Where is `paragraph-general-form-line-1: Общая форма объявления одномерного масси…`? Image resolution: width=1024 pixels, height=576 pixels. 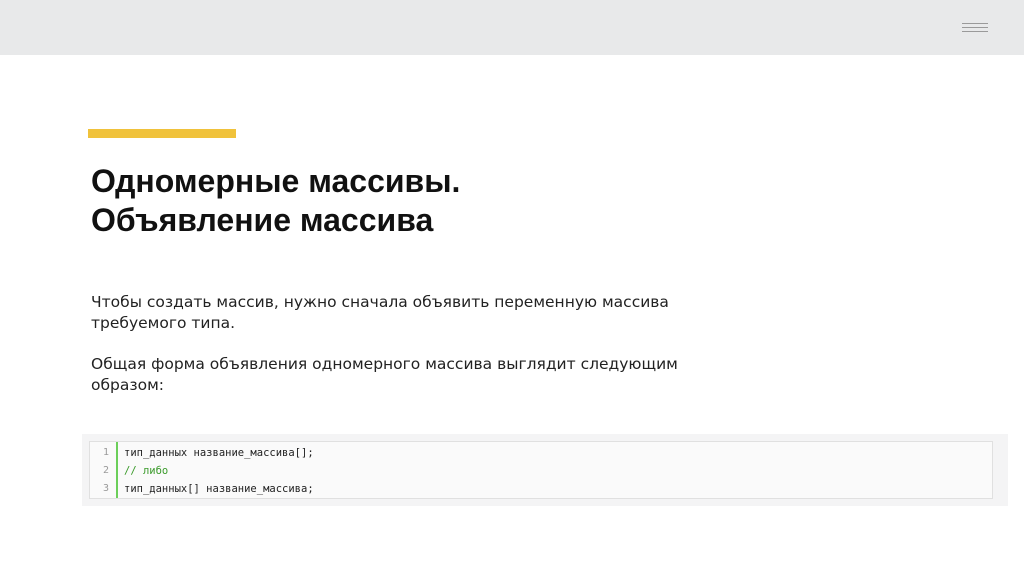
paragraph-general-form-line-1: Общая форма объявления одномерного масси… is located at coordinates (384, 364).